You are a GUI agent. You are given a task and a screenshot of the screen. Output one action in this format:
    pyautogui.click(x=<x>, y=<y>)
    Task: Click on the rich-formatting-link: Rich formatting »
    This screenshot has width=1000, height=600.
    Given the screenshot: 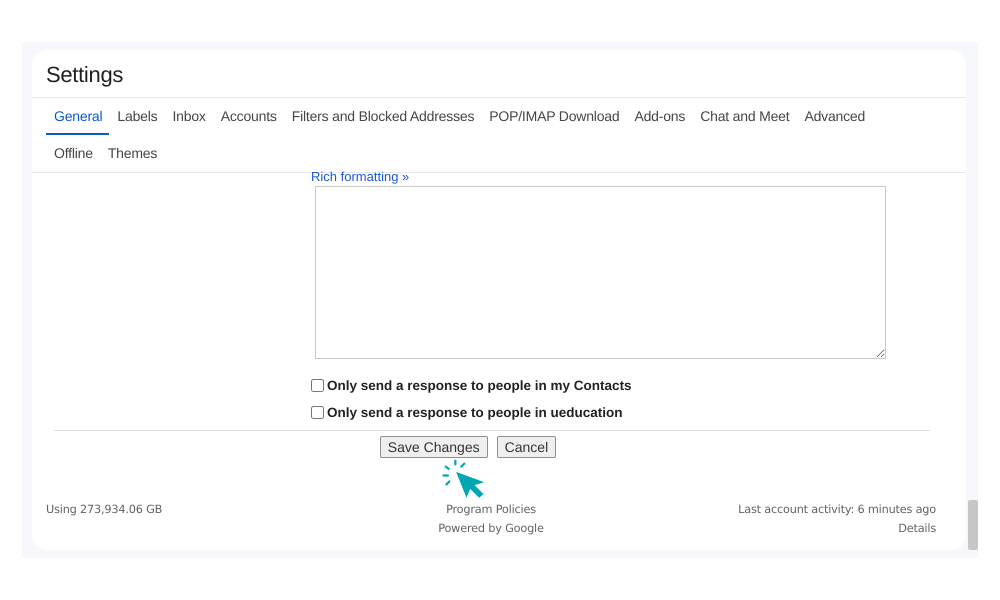 What is the action you would take?
    pyautogui.click(x=360, y=177)
    